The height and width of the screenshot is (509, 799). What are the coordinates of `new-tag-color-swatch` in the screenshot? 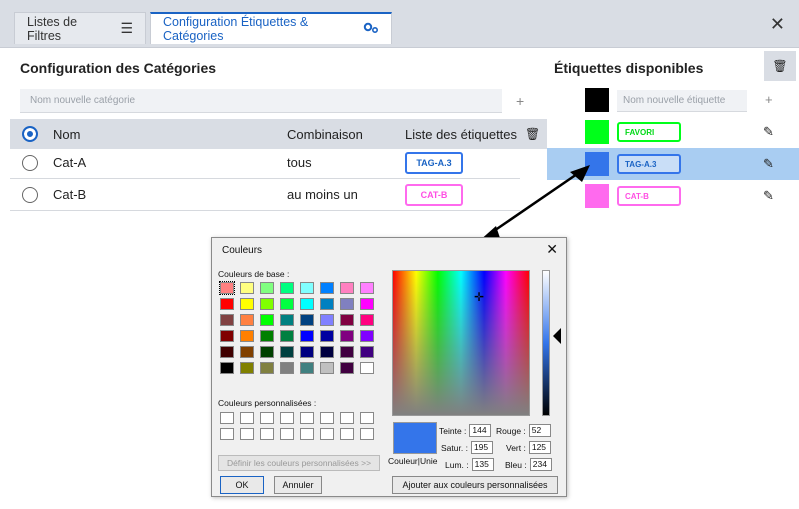 It's located at (597, 100).